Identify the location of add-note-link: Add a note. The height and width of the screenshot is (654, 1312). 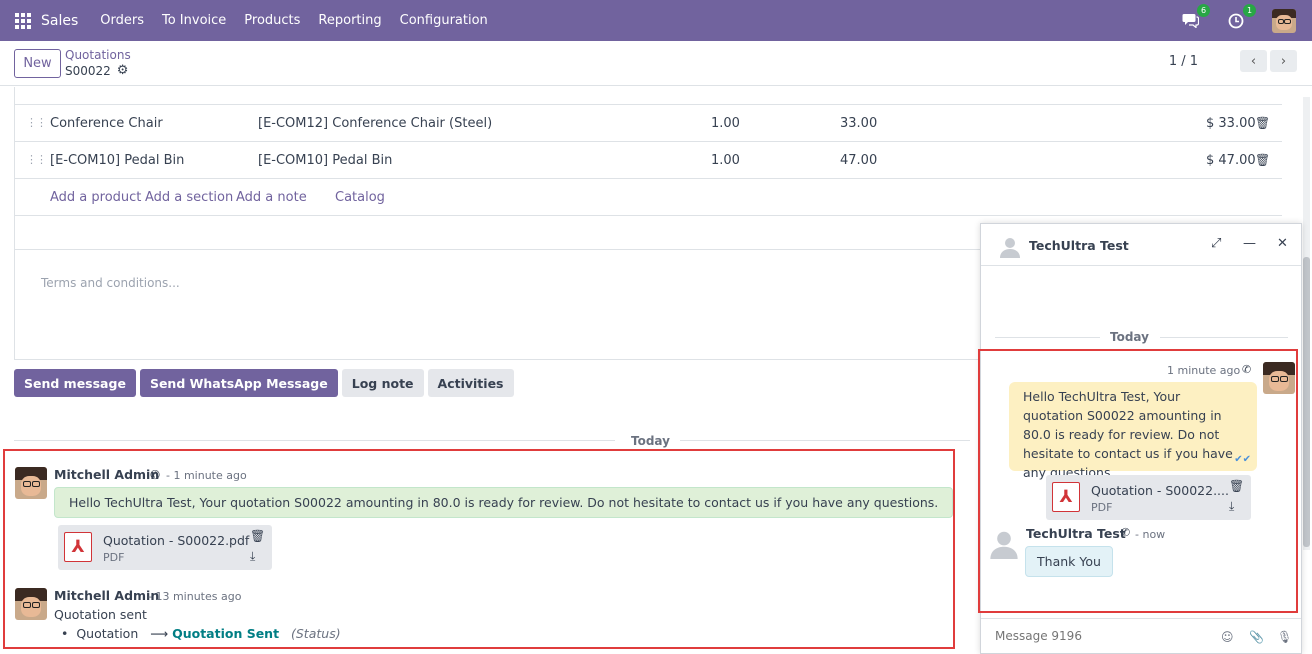
(271, 197).